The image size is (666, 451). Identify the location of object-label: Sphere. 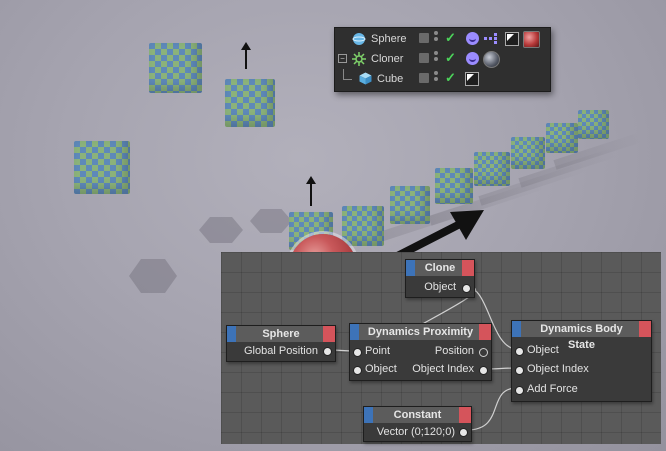
(389, 39).